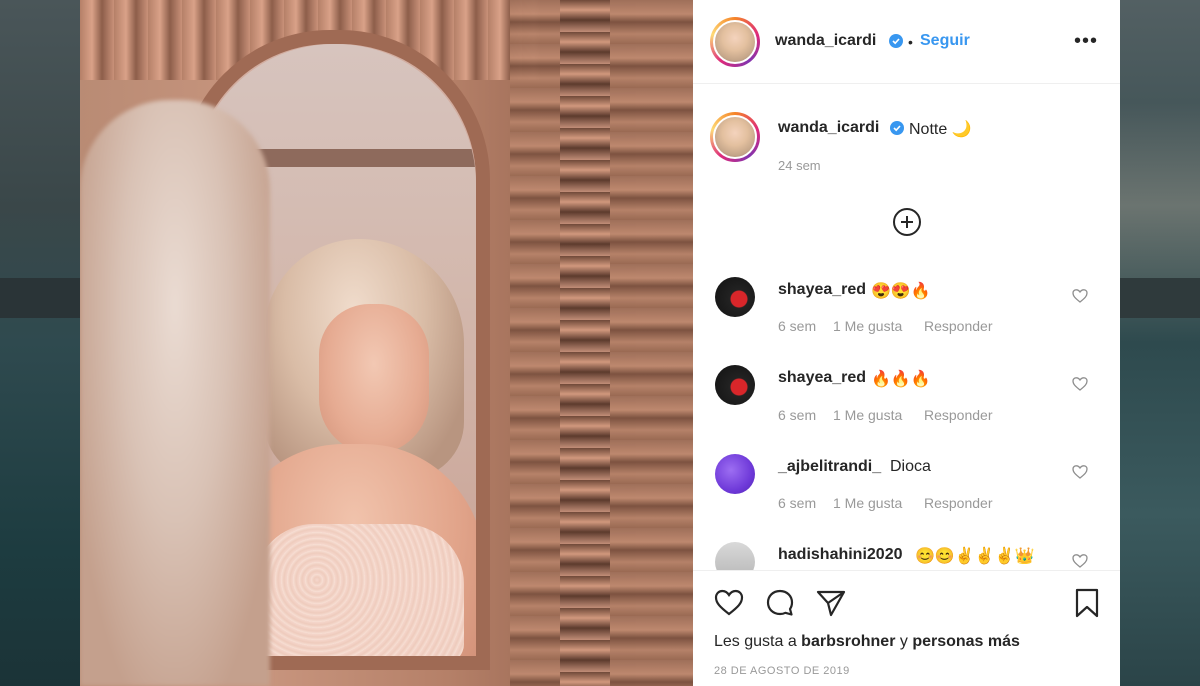 This screenshot has height=686, width=1200. Describe the element at coordinates (758, 641) in the screenshot. I see `likes-prefix: Les gusta a` at that location.